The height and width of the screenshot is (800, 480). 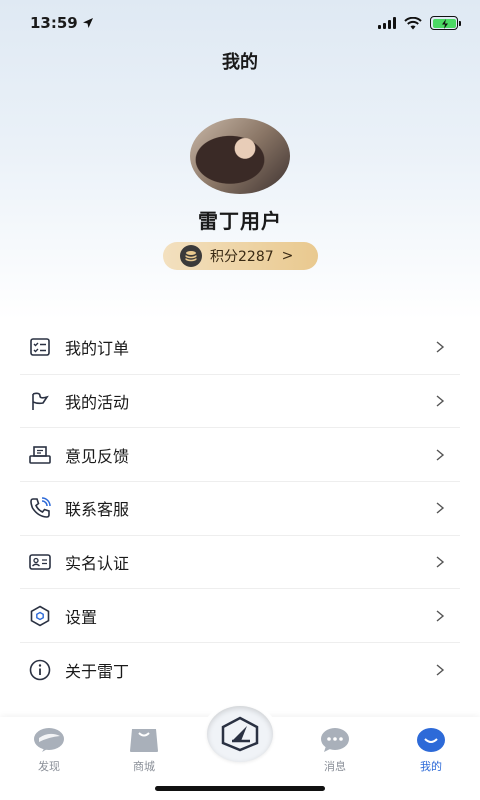 What do you see at coordinates (49, 766) in the screenshot?
I see `tab-label: 发现` at bounding box center [49, 766].